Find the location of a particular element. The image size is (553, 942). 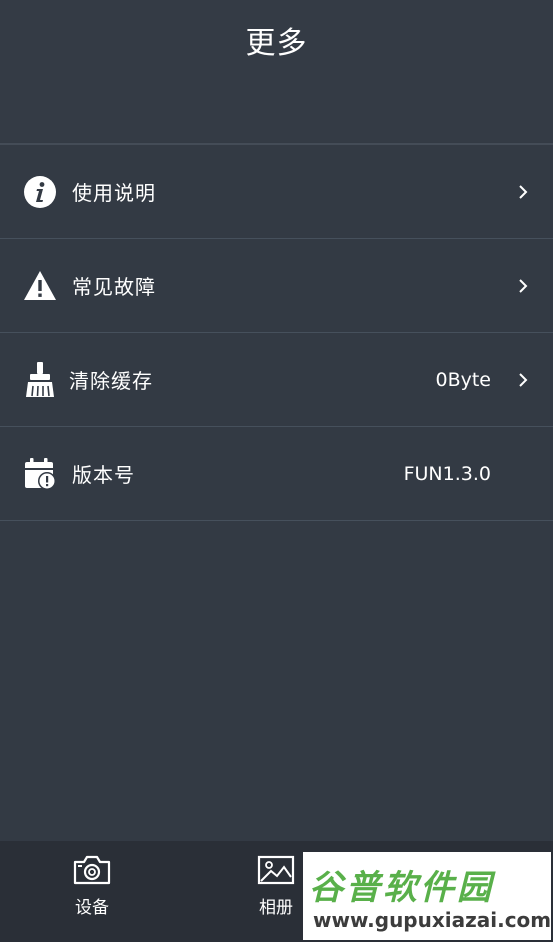

broom-icon is located at coordinates (40, 379).